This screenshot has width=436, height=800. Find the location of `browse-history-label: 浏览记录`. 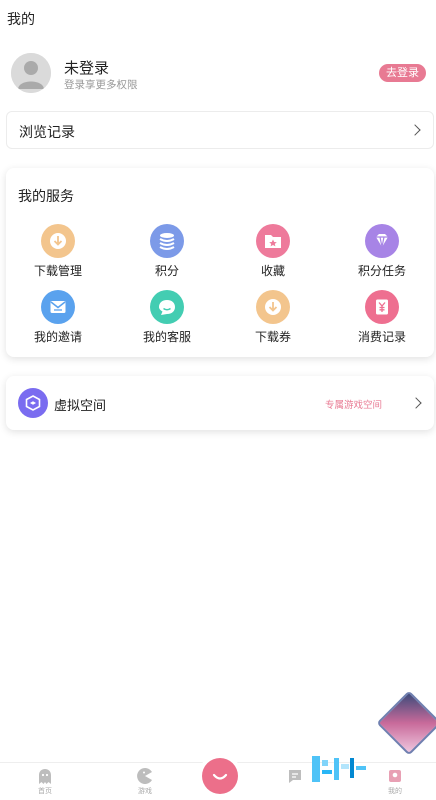

browse-history-label: 浏览记录 is located at coordinates (47, 132).